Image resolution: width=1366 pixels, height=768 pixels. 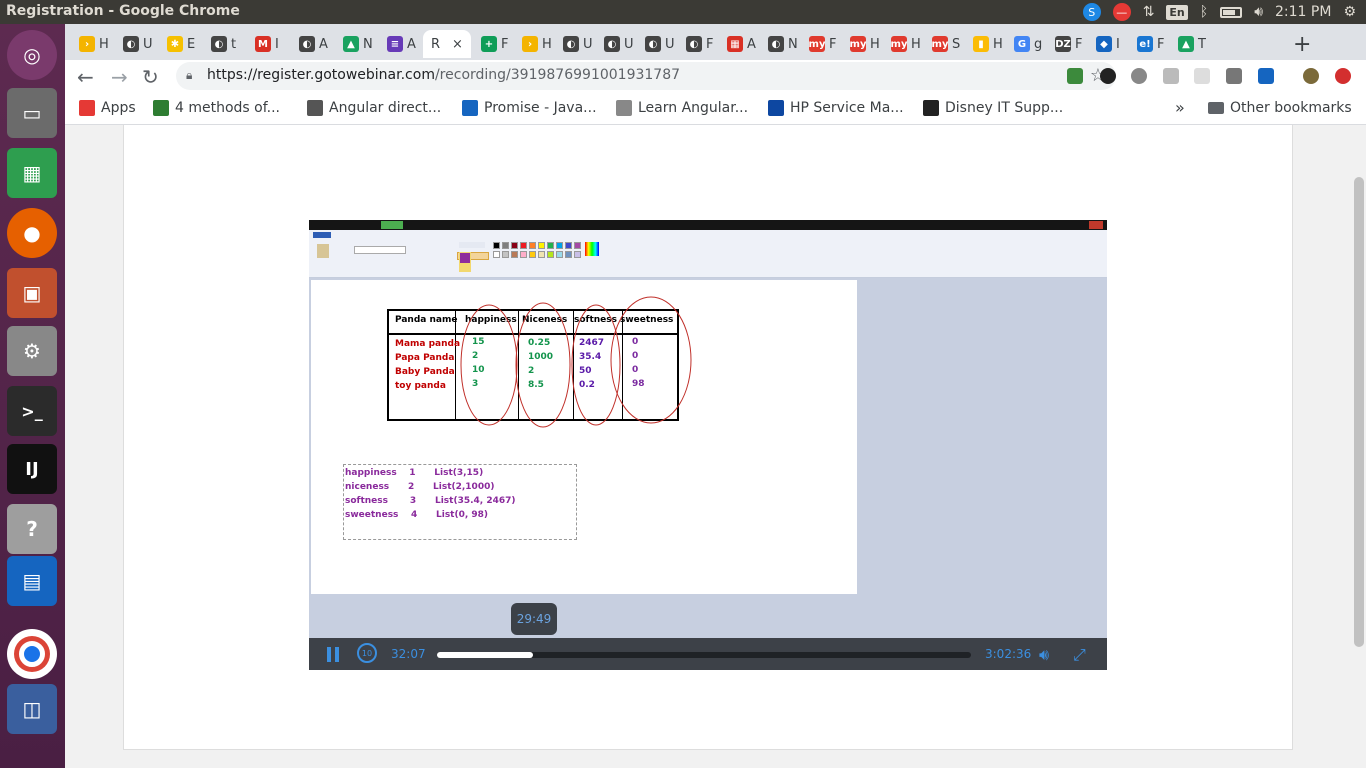 What do you see at coordinates (32, 654) in the screenshot?
I see `chrome-icon` at bounding box center [32, 654].